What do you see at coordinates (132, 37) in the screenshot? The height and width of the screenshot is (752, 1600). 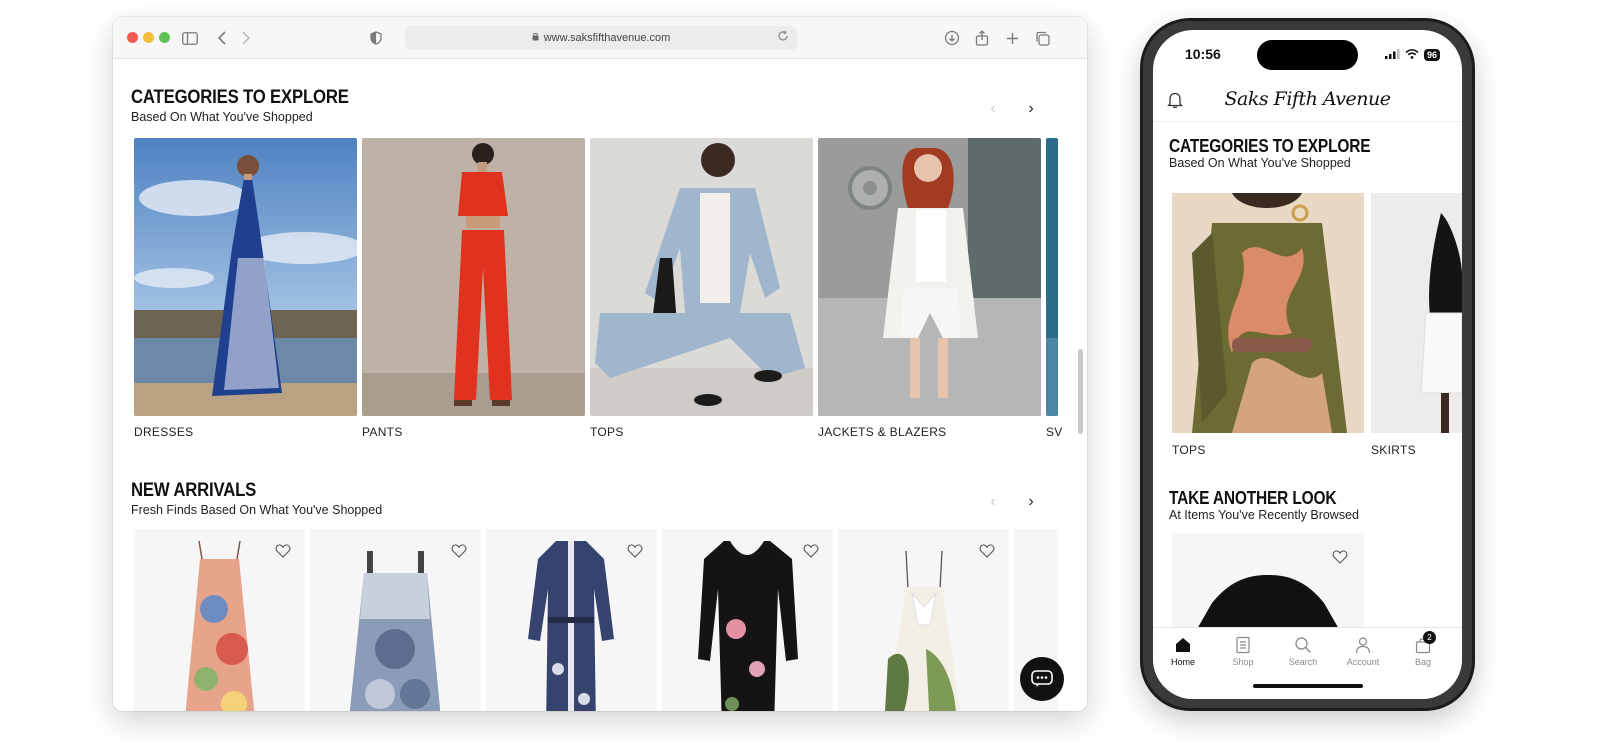 I see `close-window-button` at bounding box center [132, 37].